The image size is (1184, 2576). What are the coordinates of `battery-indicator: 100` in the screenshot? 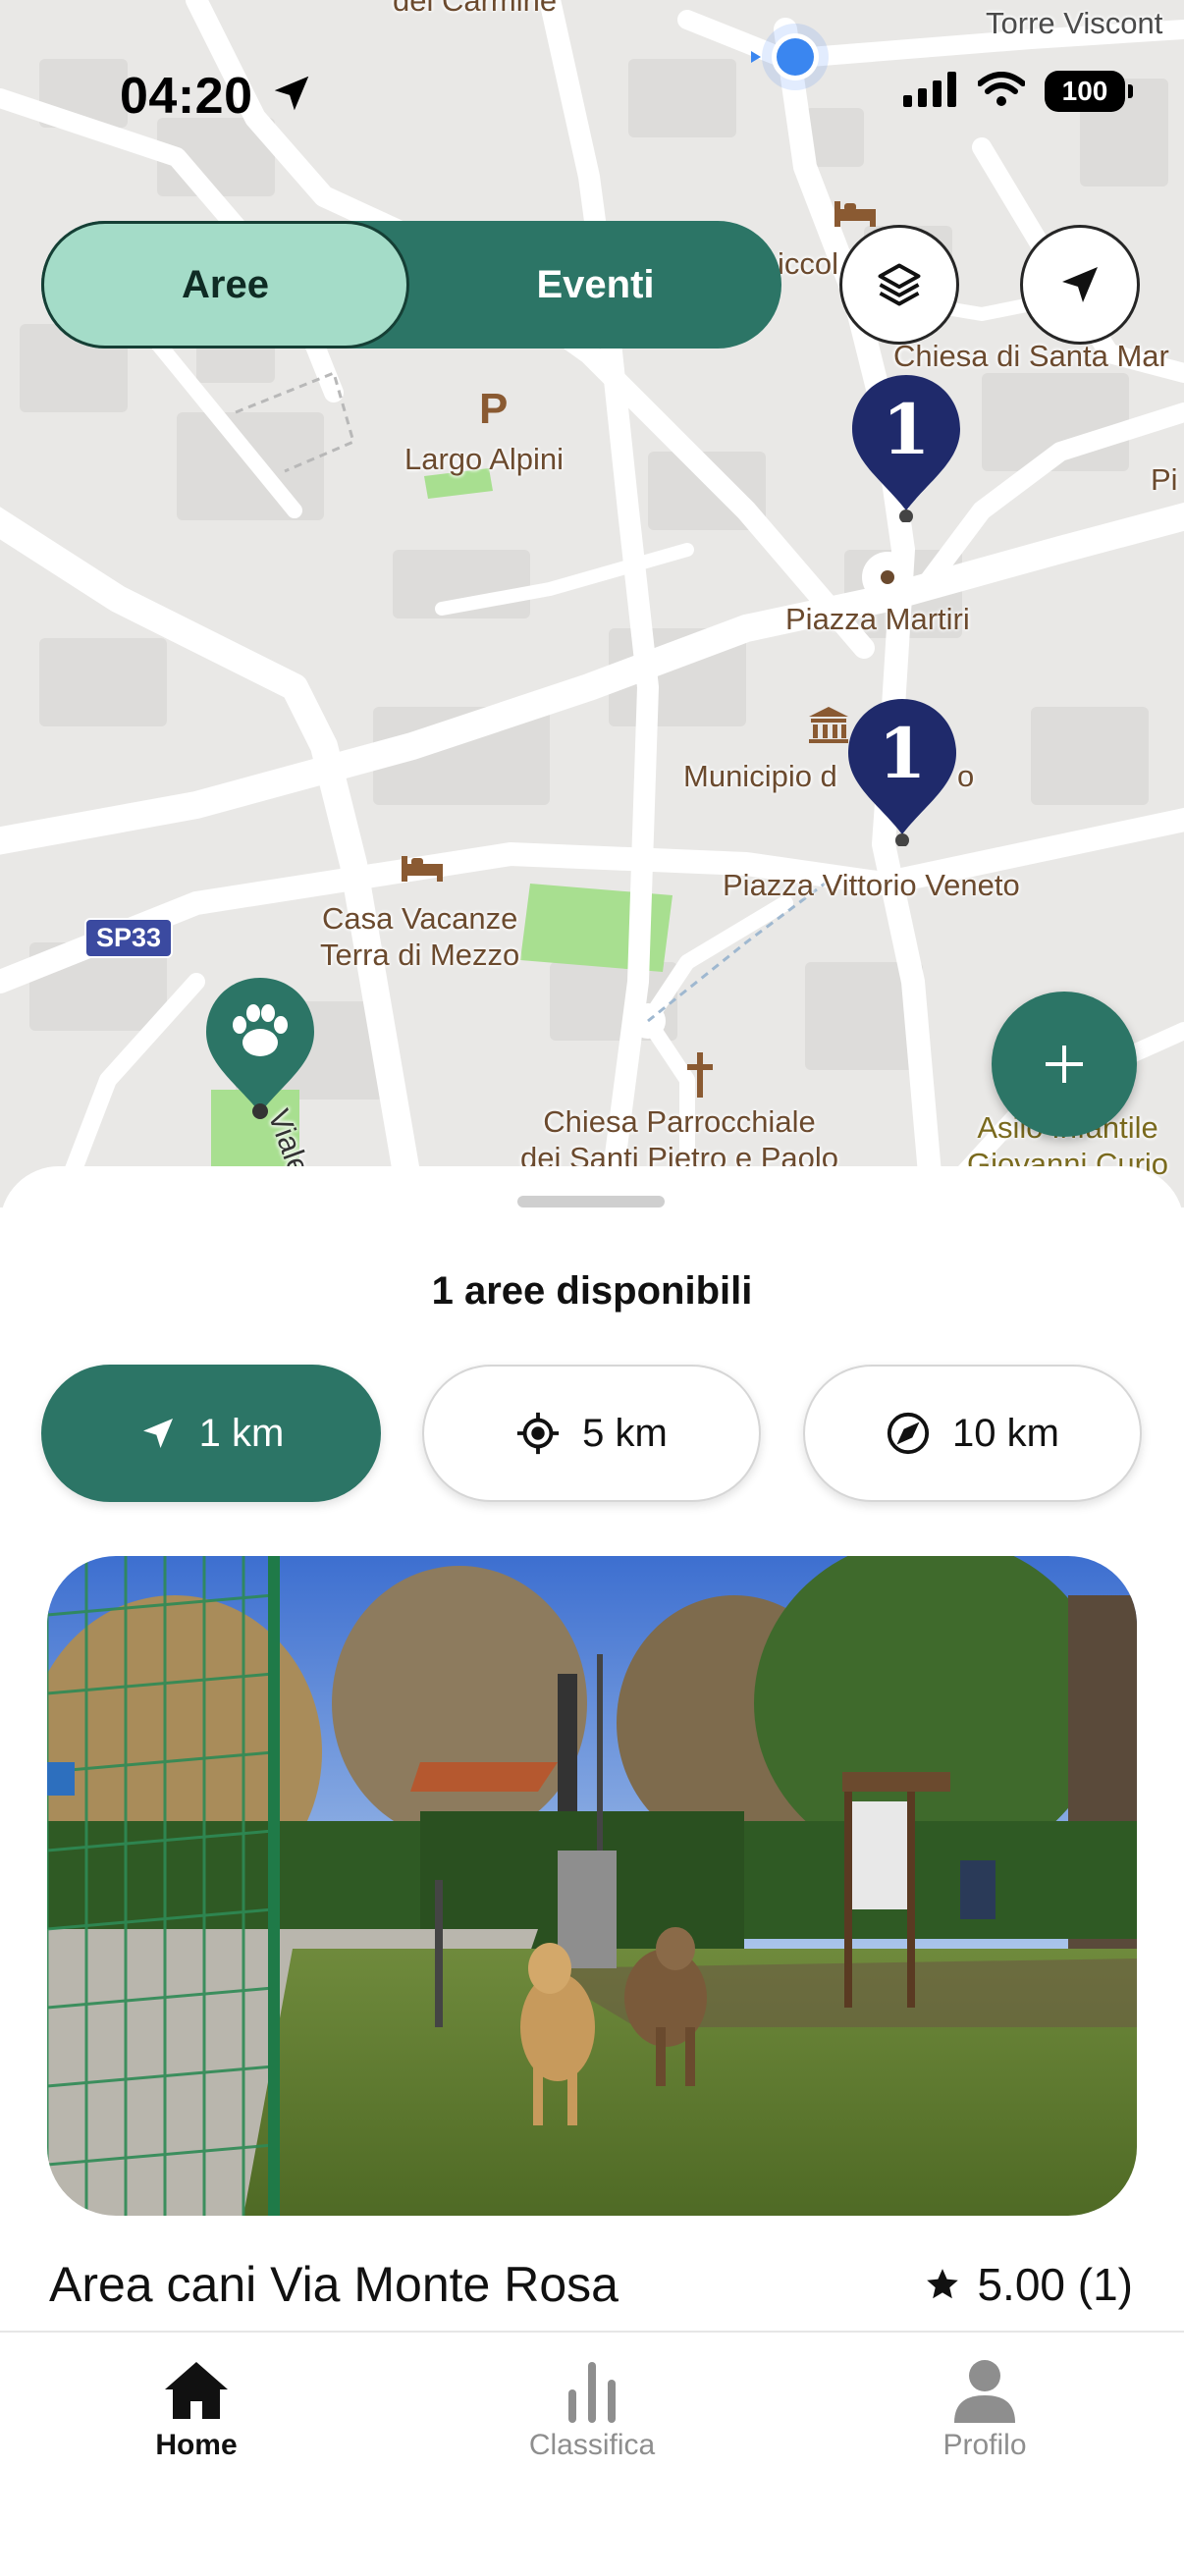 It's located at (1089, 91).